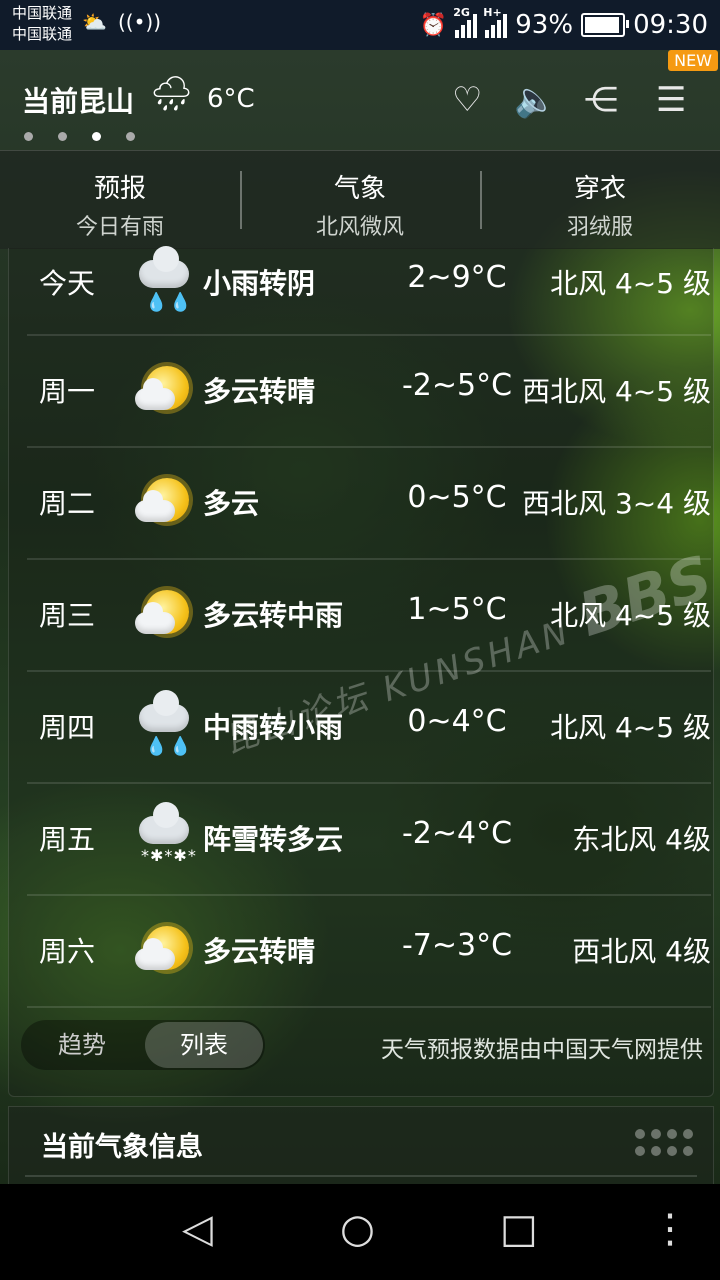  I want to click on recents-icon: □, so click(519, 1229).